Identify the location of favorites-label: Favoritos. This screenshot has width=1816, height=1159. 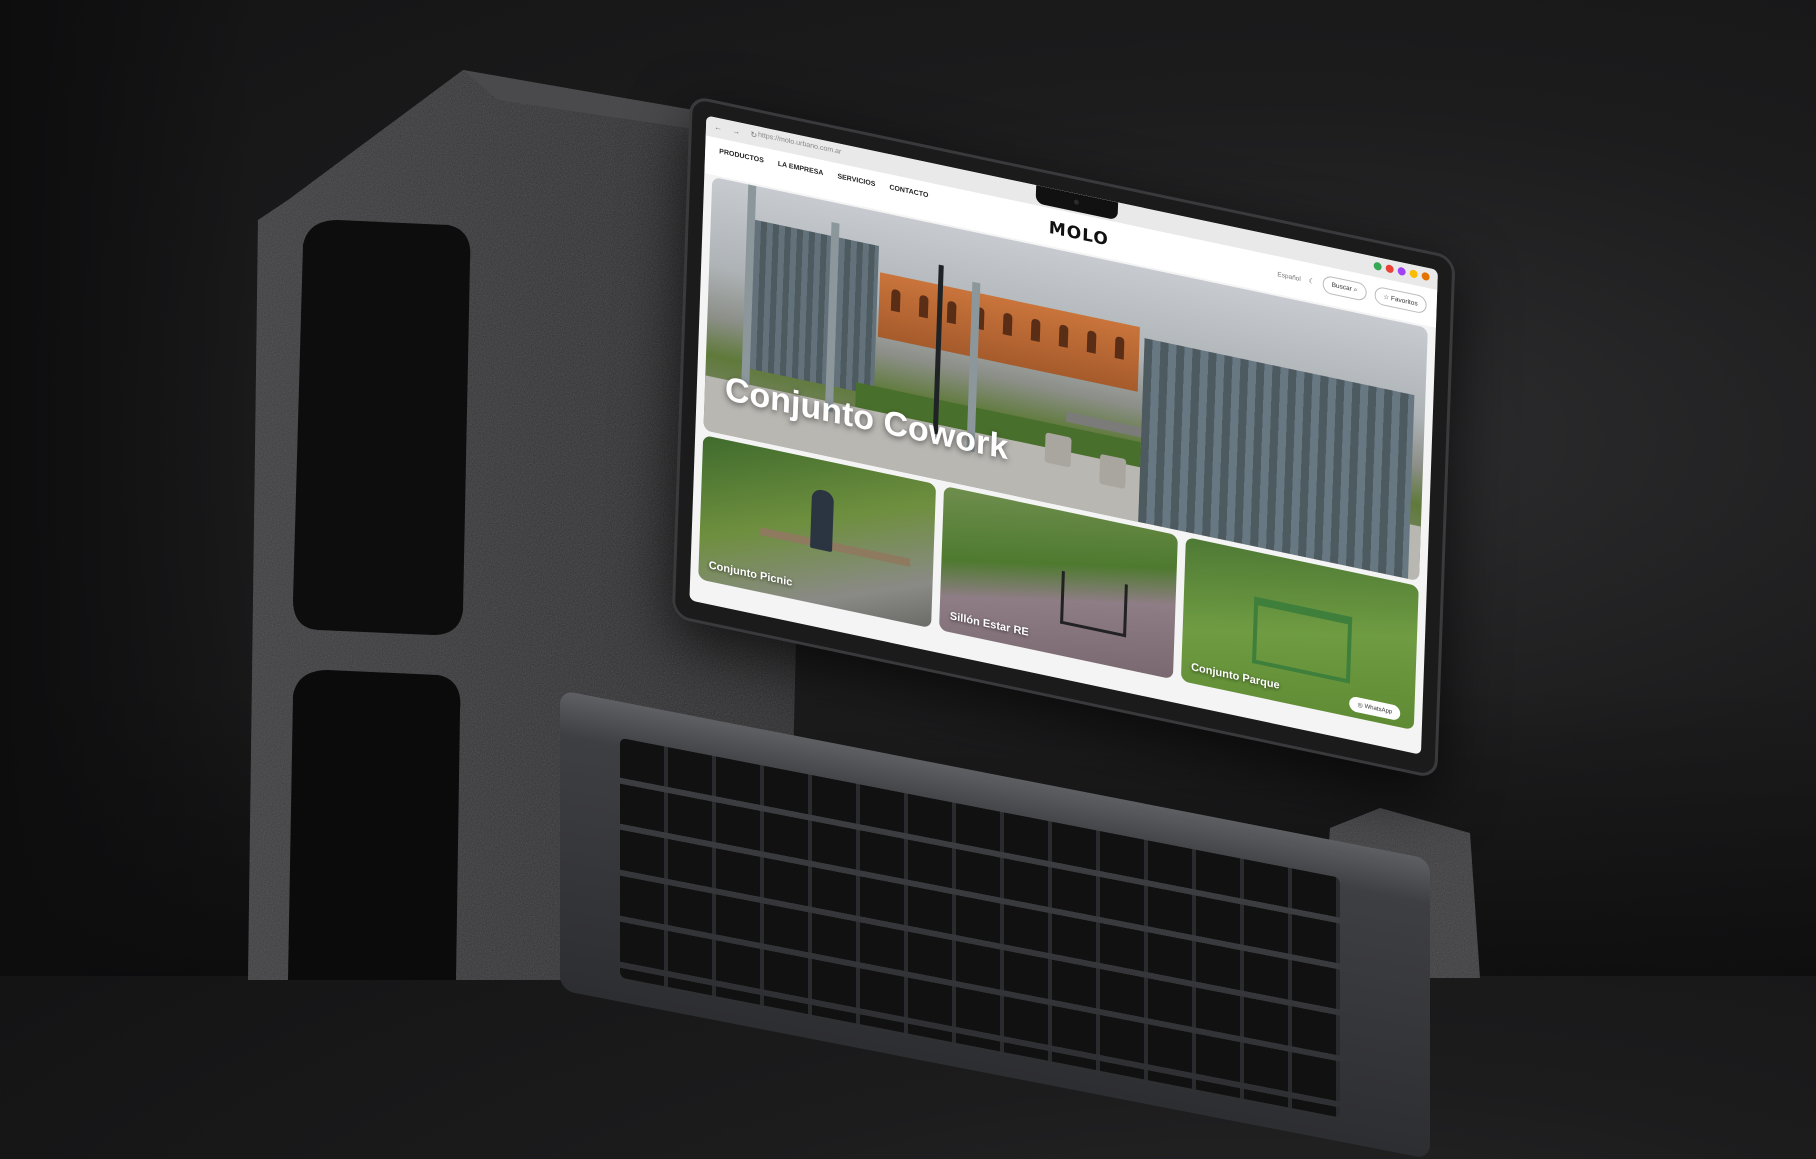
(1404, 301).